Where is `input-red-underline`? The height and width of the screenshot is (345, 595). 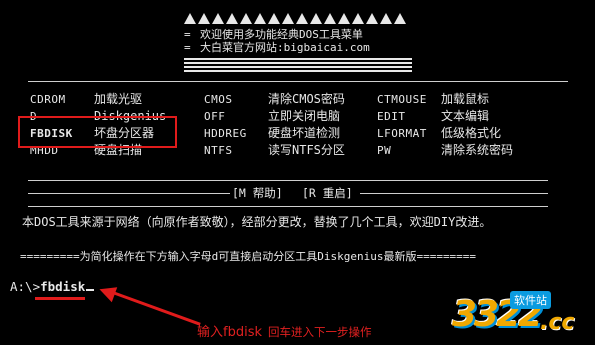
input-red-underline is located at coordinates (60, 298).